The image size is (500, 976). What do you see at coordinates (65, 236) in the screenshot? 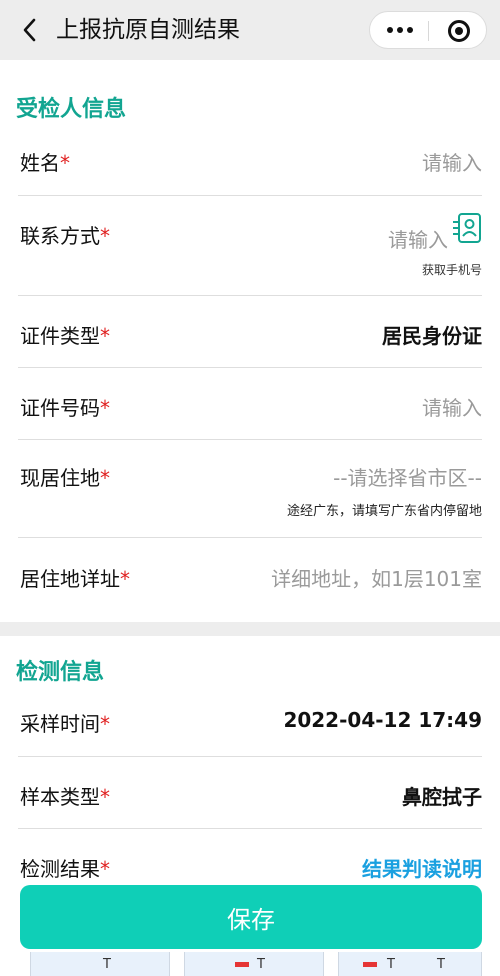
I see `contact-label: 联系方式*` at bounding box center [65, 236].